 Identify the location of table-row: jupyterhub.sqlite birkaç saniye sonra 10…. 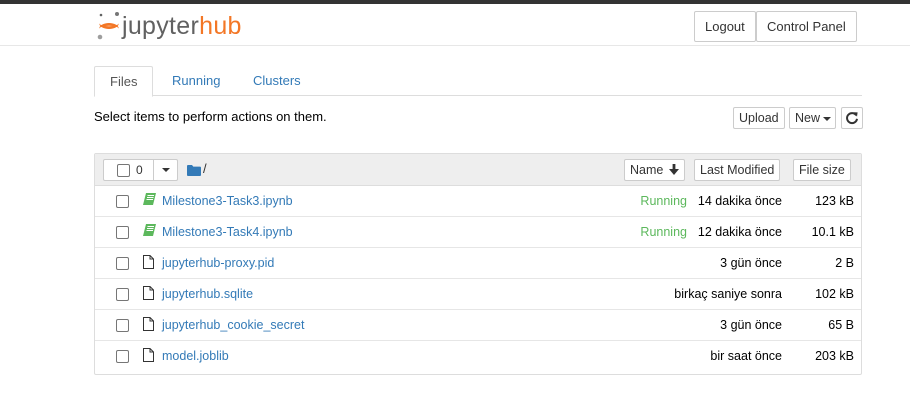
(478, 294).